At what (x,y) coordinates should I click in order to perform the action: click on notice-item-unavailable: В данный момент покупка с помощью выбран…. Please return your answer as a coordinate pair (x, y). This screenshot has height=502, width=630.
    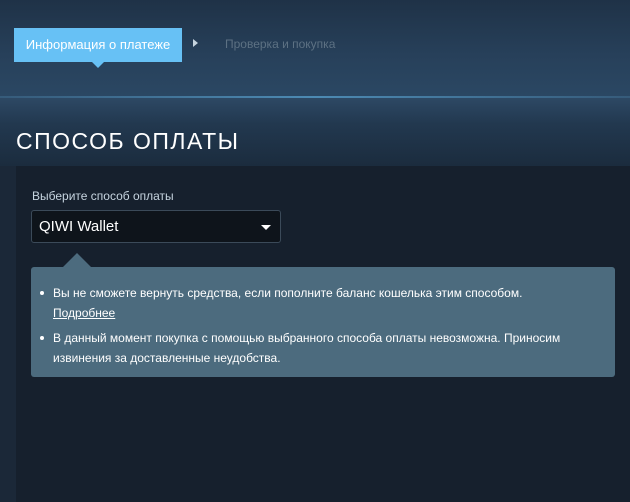
    Looking at the image, I should click on (319, 348).